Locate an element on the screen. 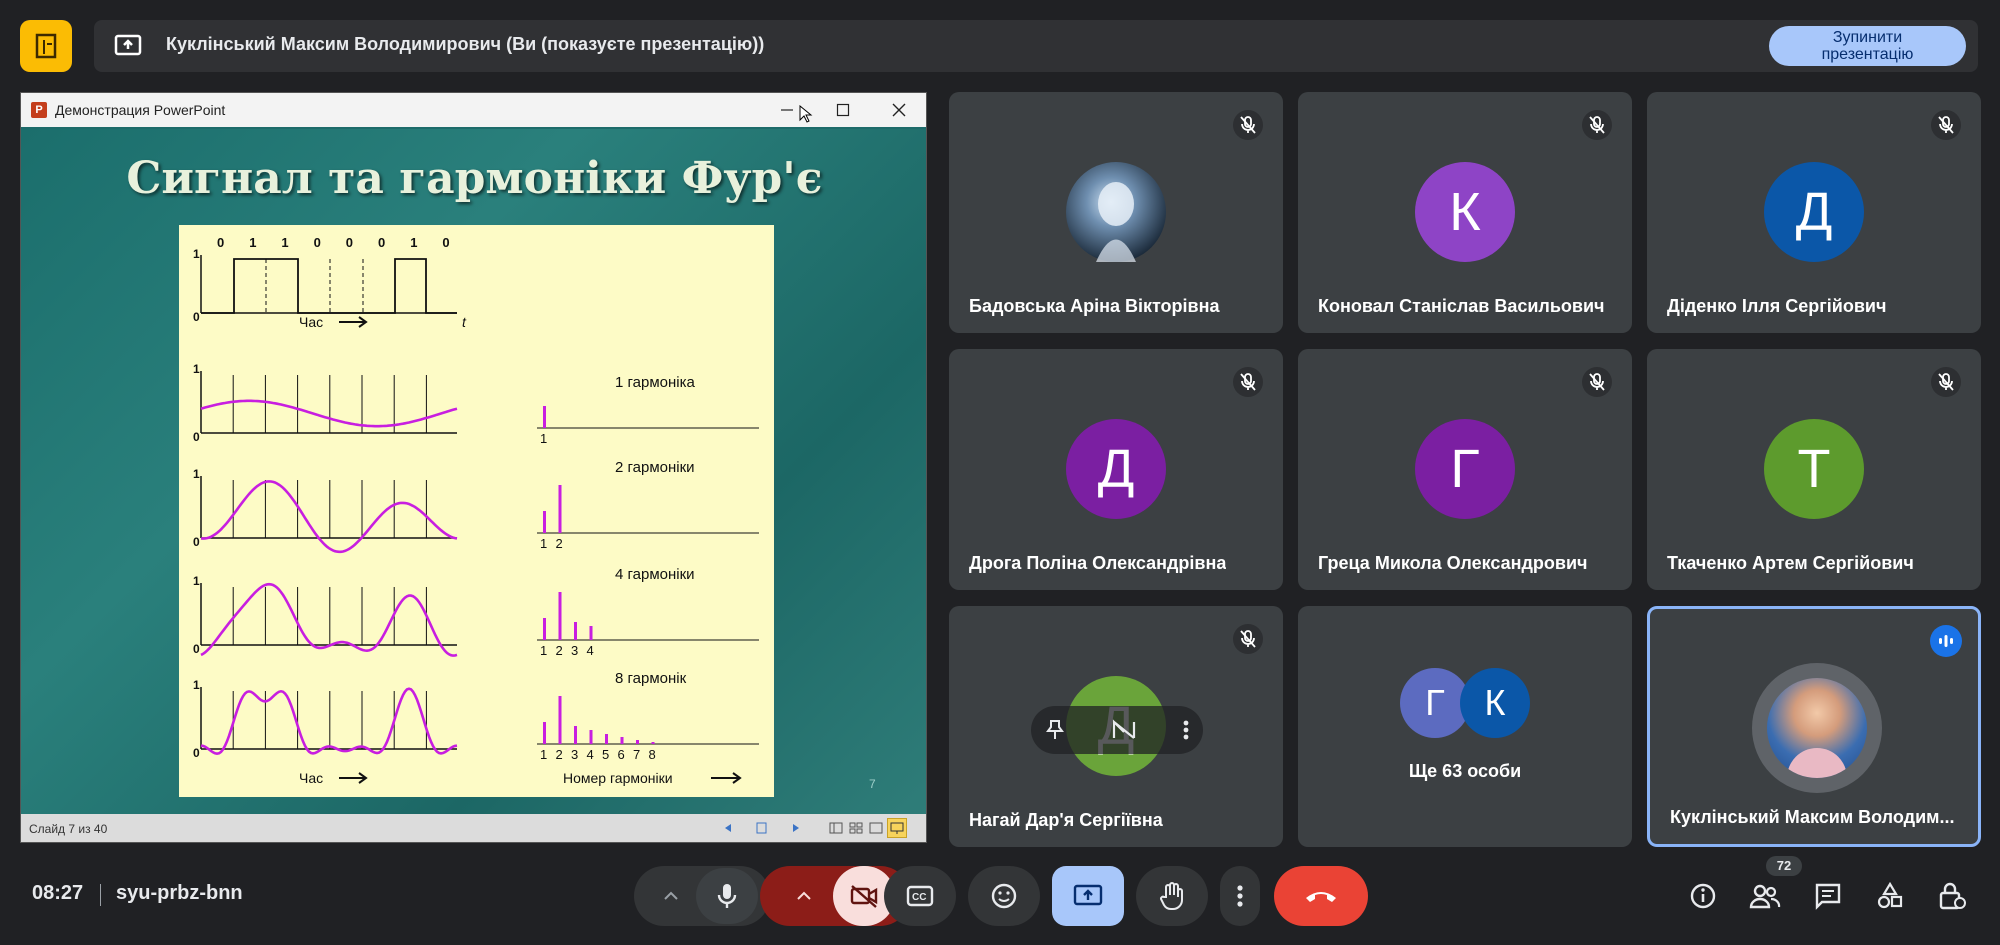  remove-icon is located at coordinates (1124, 730).